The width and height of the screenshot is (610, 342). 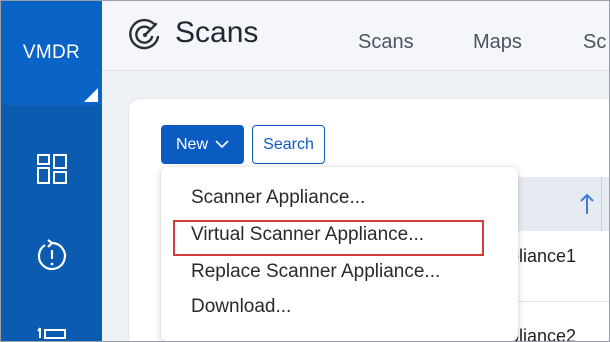 I want to click on new-button: New, so click(x=202, y=144).